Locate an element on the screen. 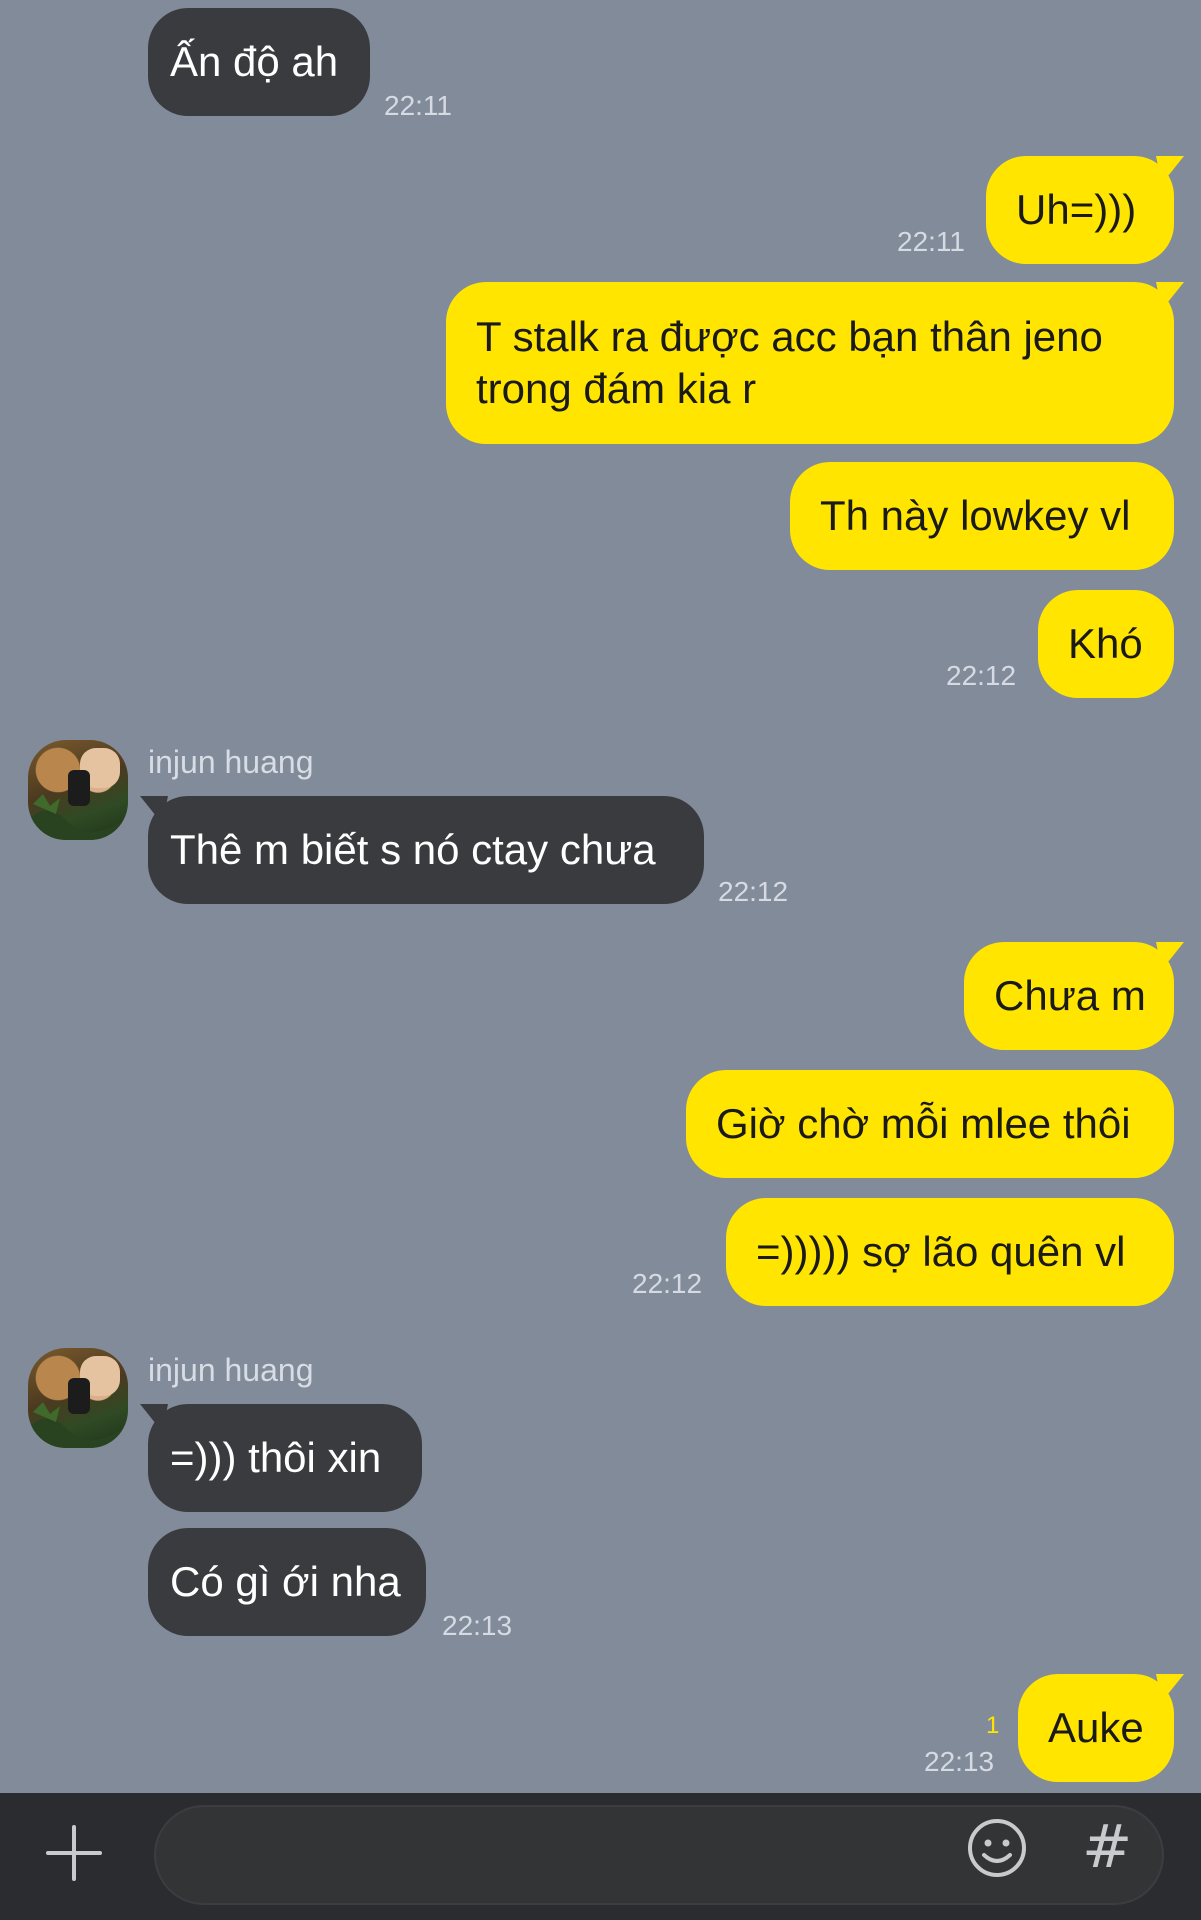 This screenshot has height=1920, width=1201. message-bubble-incoming: Ấn độ ah is located at coordinates (259, 62).